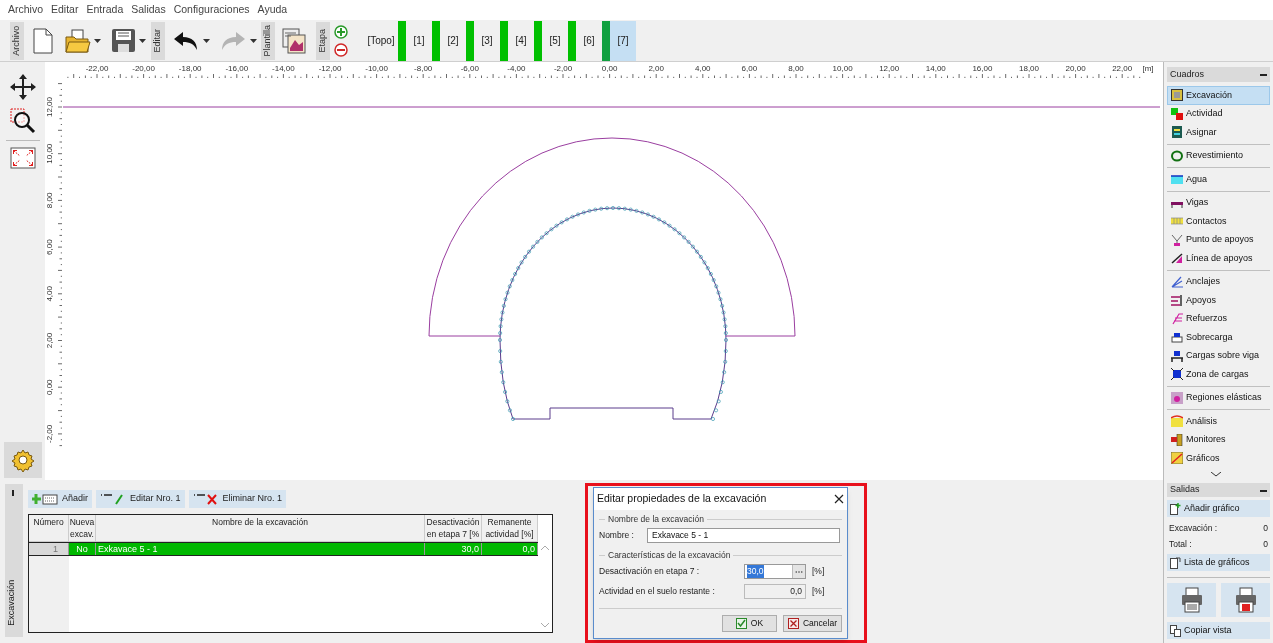 The width and height of the screenshot is (1273, 643). I want to click on template-icon, so click(294, 40).